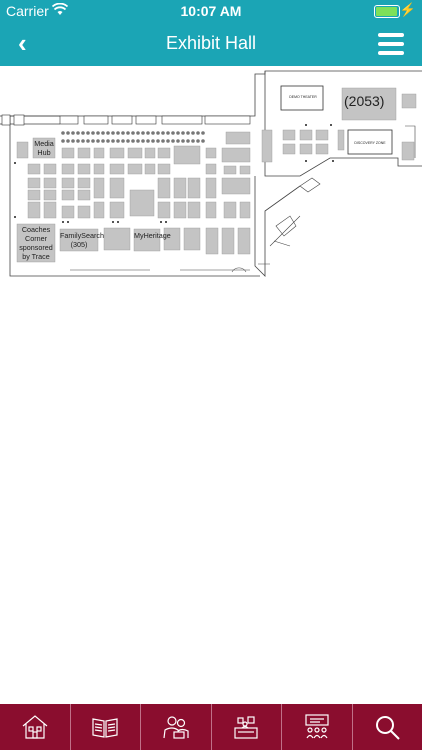  I want to click on tab-program, so click(106, 727).